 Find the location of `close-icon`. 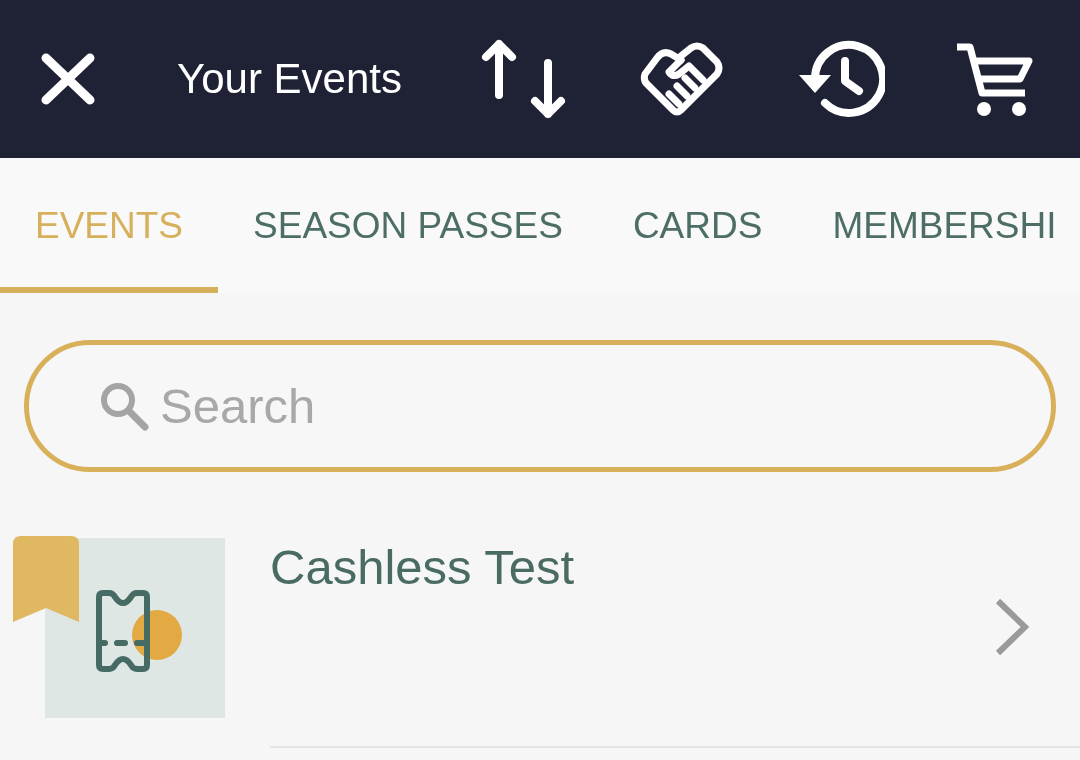

close-icon is located at coordinates (68, 79).